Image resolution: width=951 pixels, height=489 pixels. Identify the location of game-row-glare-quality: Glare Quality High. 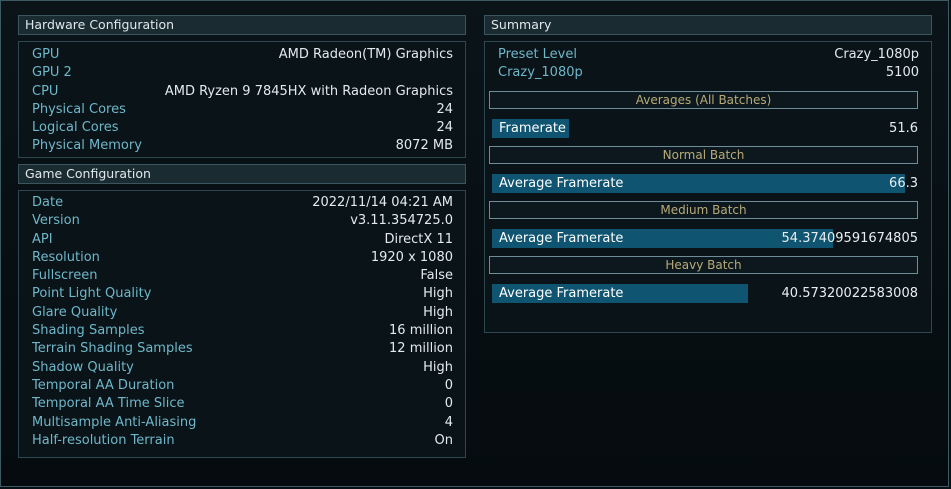
(242, 313).